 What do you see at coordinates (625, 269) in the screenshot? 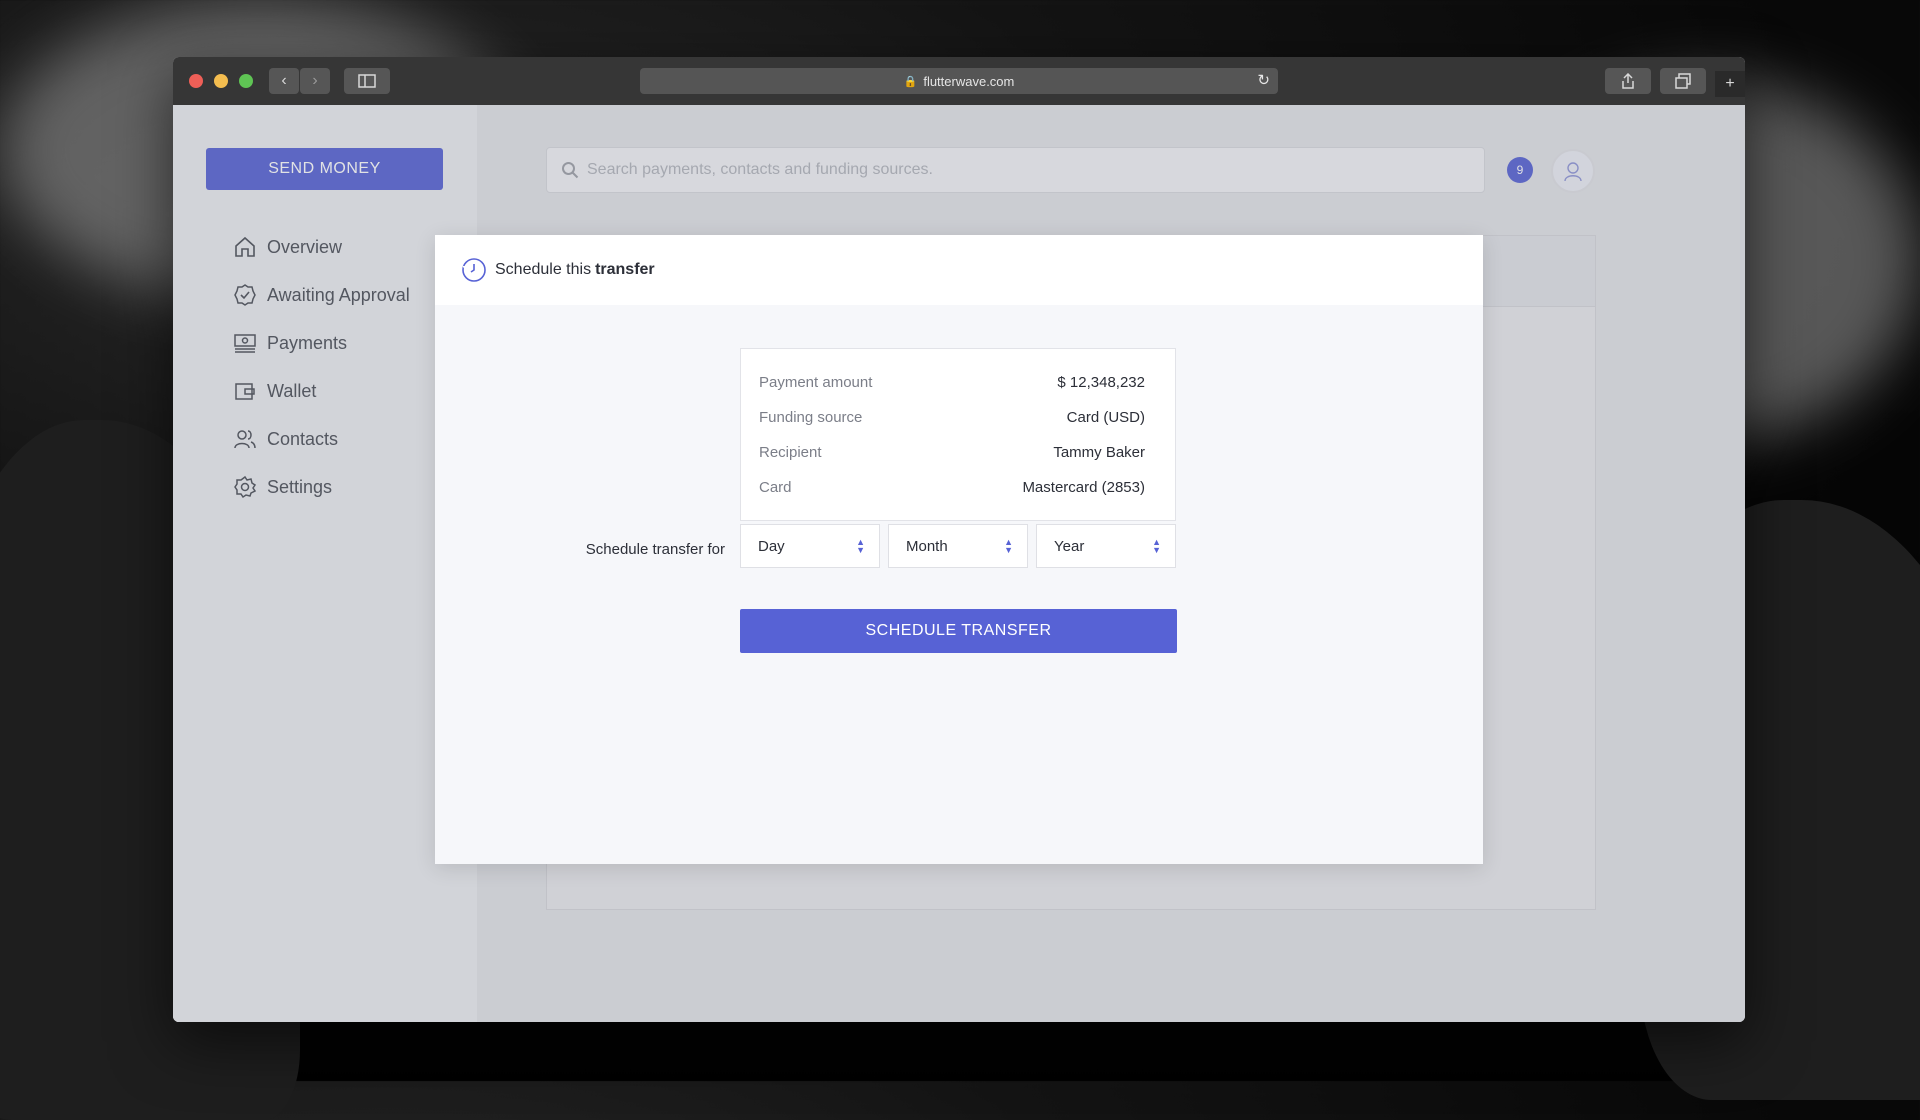
I see `modal-title-strong: transfer` at bounding box center [625, 269].